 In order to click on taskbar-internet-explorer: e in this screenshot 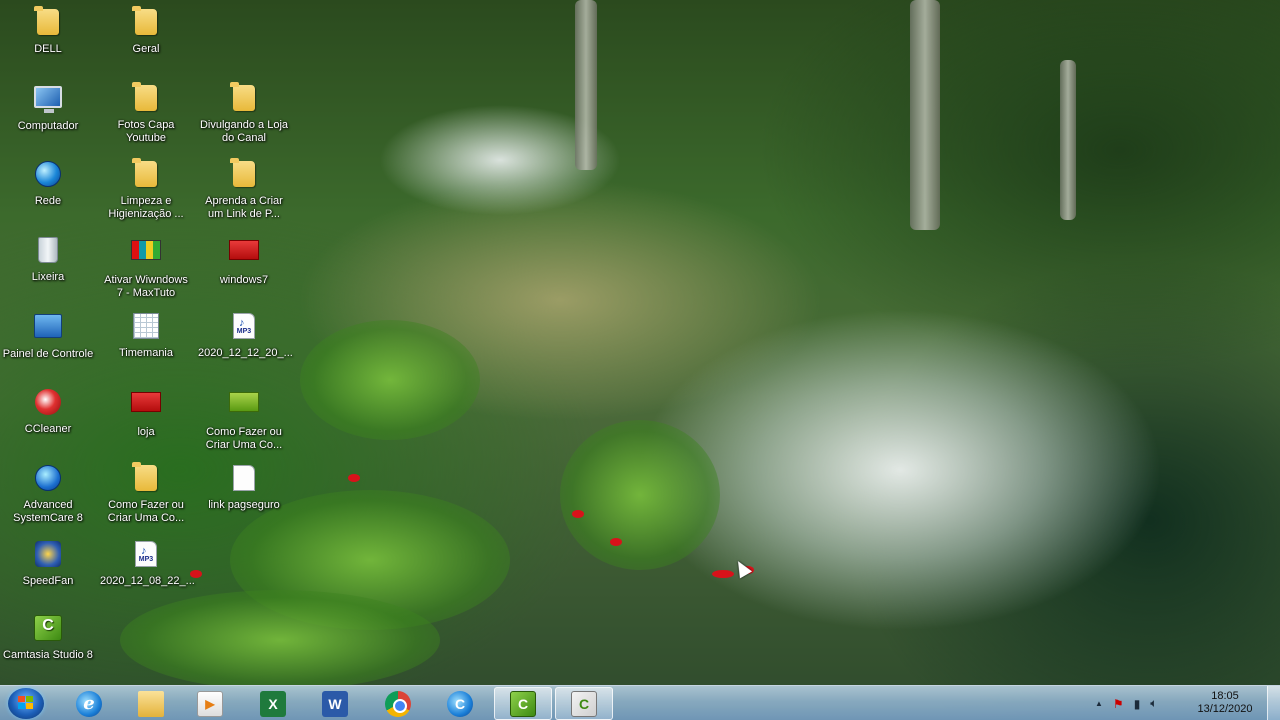, I will do `click(89, 703)`.